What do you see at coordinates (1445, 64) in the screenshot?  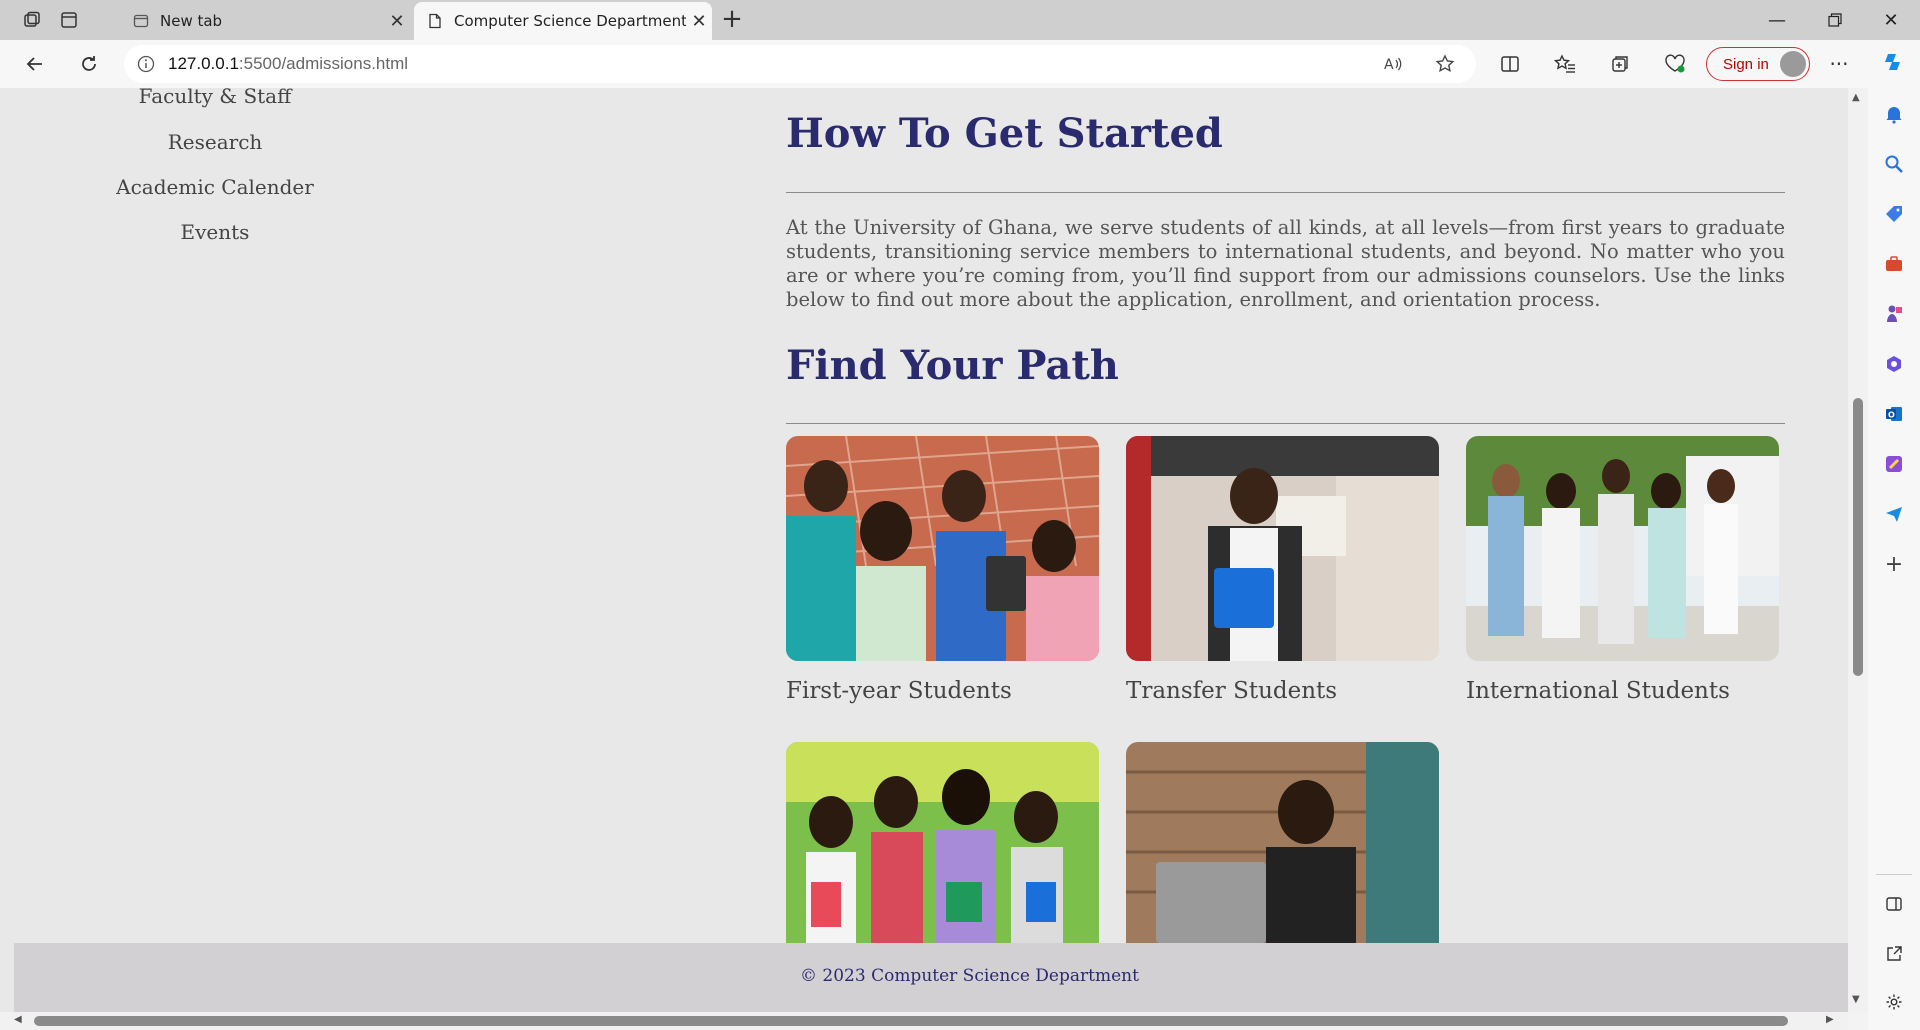 I see `favorite-star-icon` at bounding box center [1445, 64].